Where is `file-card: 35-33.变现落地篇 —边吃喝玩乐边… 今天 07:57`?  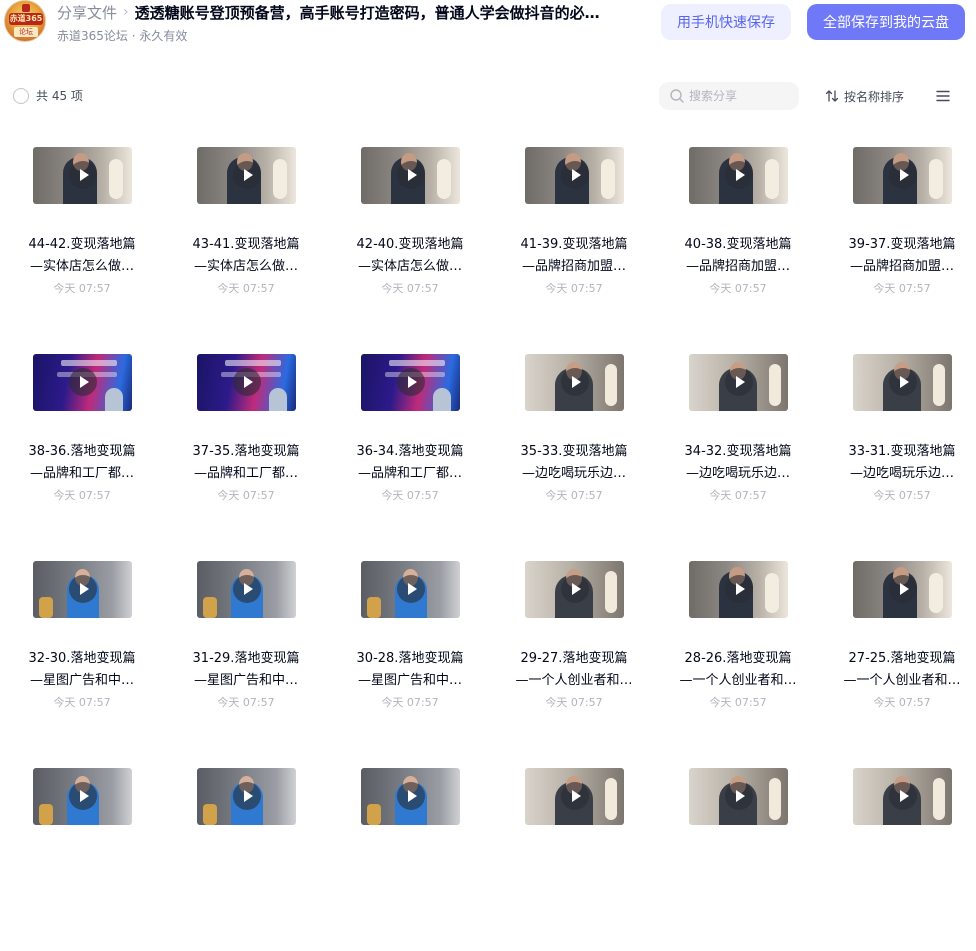 file-card: 35-33.变现落地篇 —边吃喝玩乐边… 今天 07:57 is located at coordinates (574, 437).